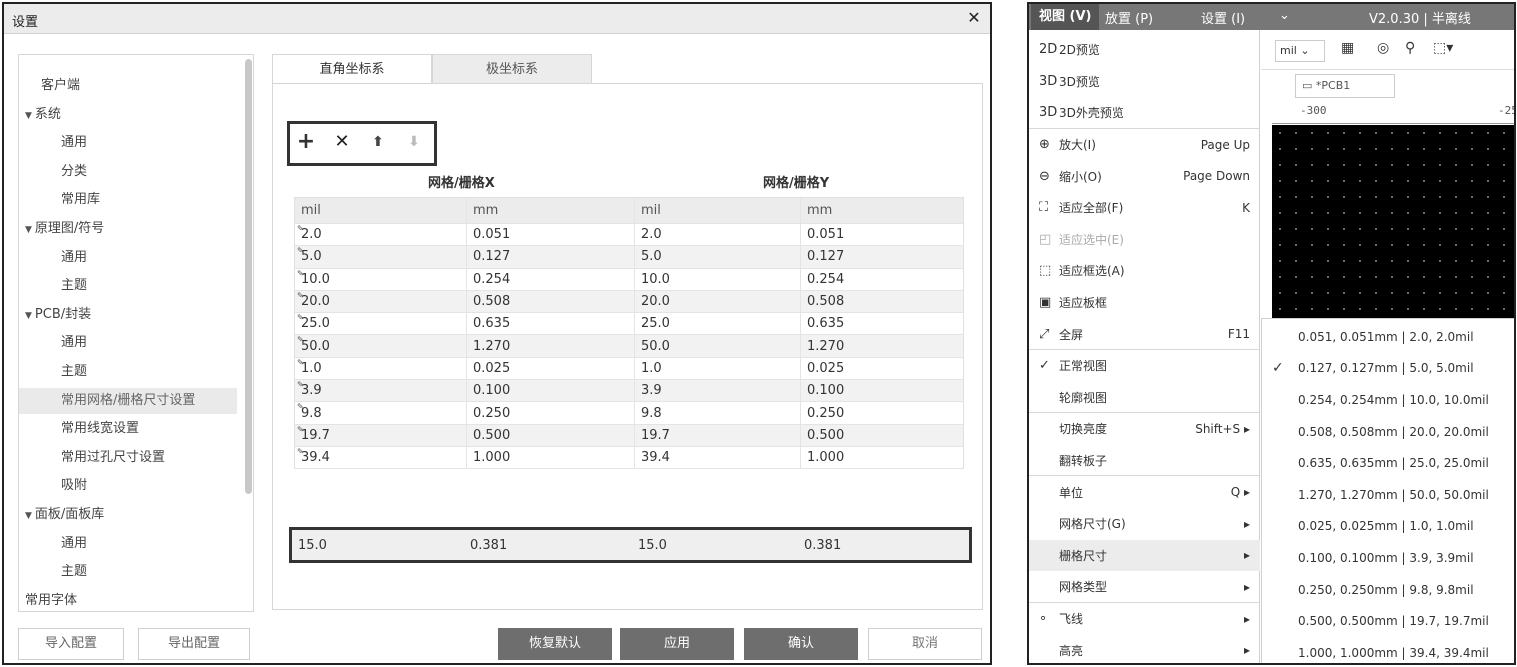 Image resolution: width=1517 pixels, height=667 pixels. I want to click on grid-size-option: 0.025, 0.025mm | 1.0, 1.0mil, so click(1388, 527).